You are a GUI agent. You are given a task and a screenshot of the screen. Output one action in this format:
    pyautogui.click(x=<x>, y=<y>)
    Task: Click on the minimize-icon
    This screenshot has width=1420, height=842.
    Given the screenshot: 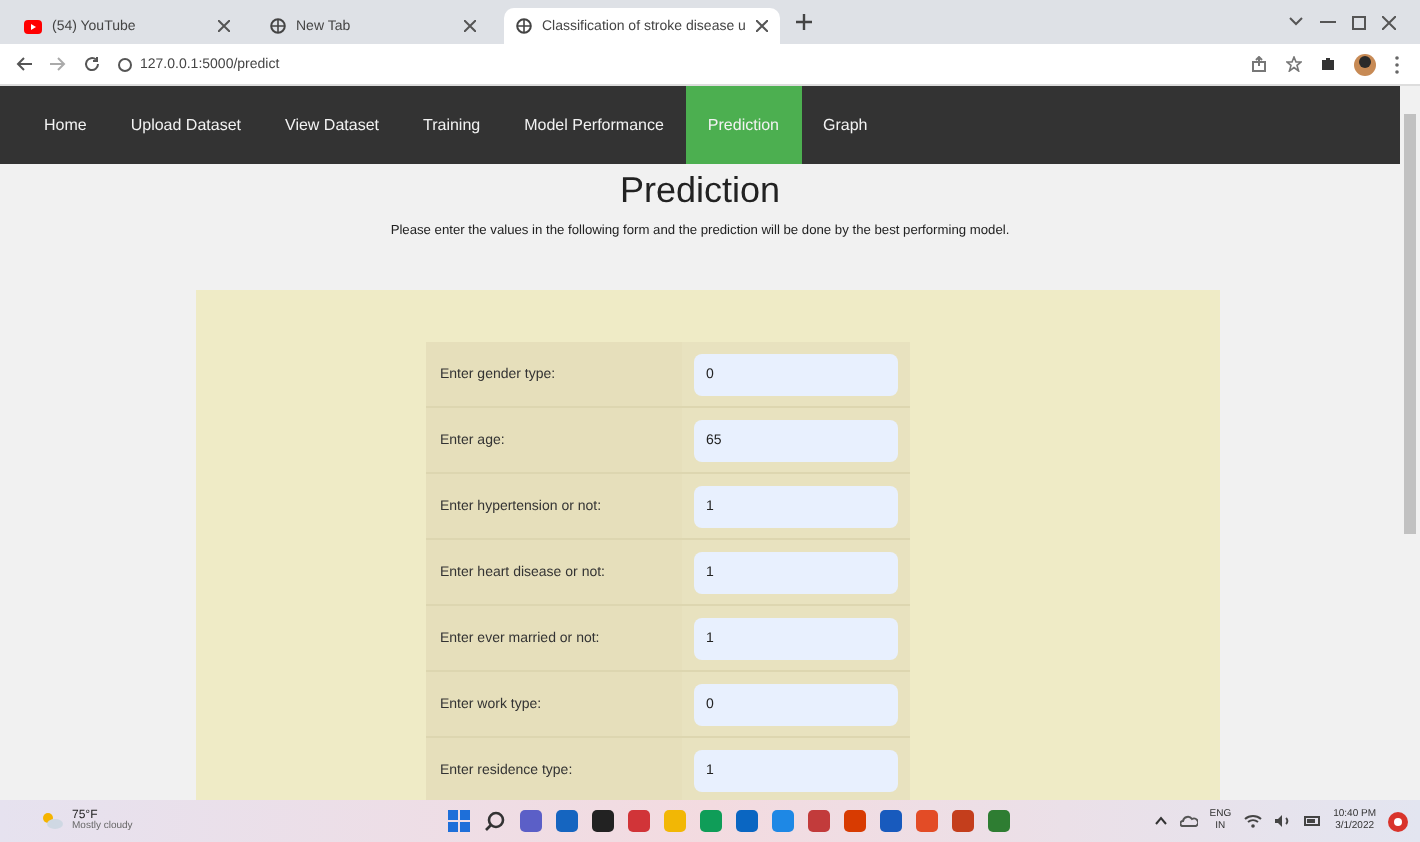 What is the action you would take?
    pyautogui.click(x=1328, y=22)
    